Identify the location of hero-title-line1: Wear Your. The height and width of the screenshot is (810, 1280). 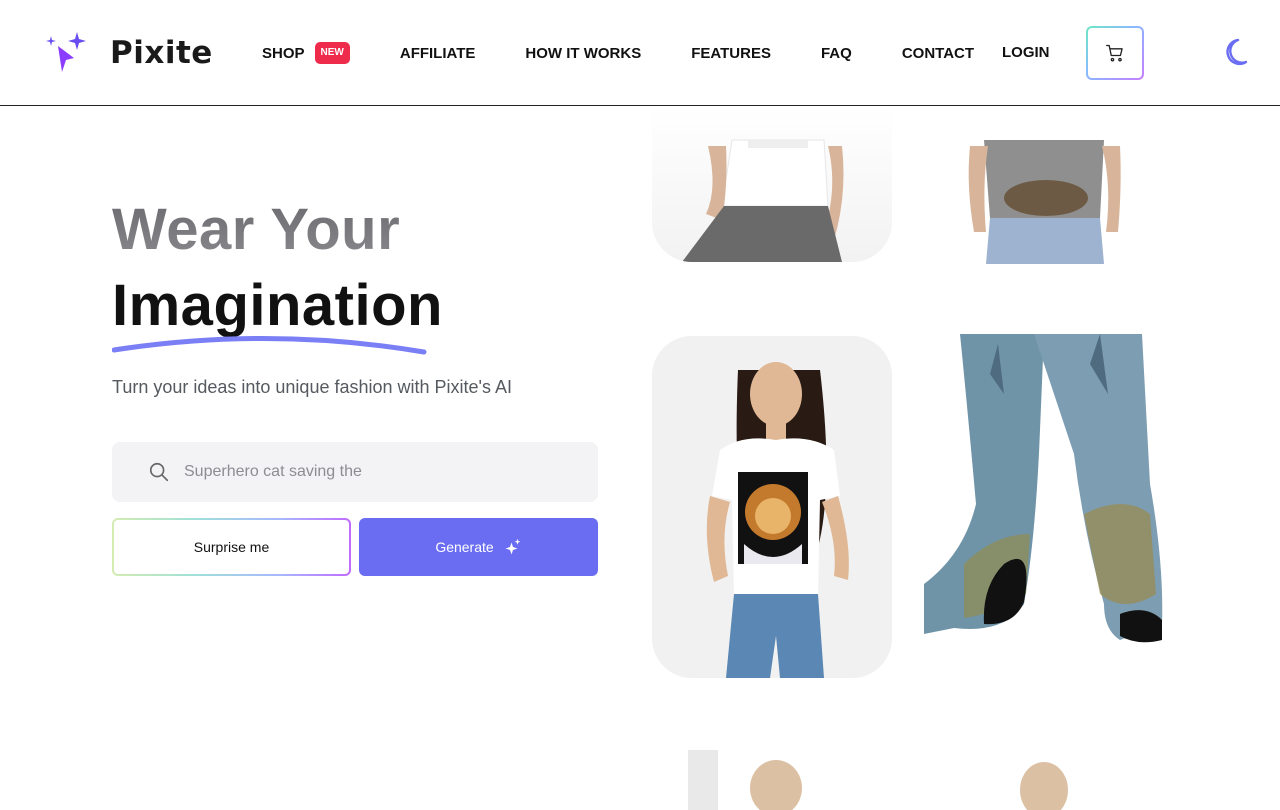
(256, 229).